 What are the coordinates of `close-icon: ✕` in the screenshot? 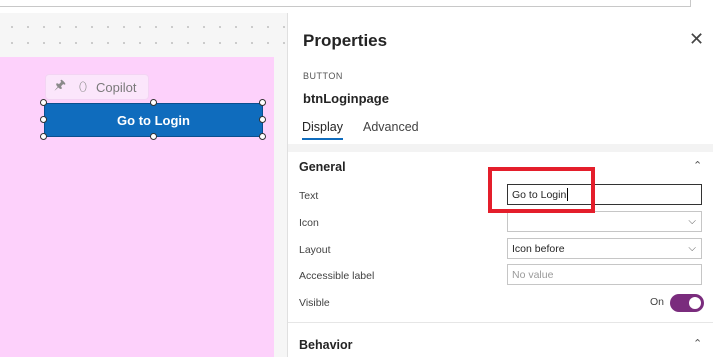 It's located at (696, 39).